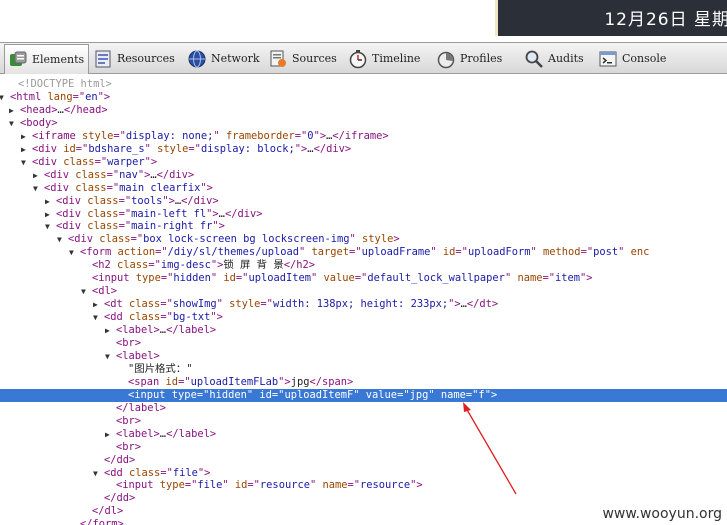  I want to click on dom-node: ▼ <div class="main-right fr">, so click(363, 226).